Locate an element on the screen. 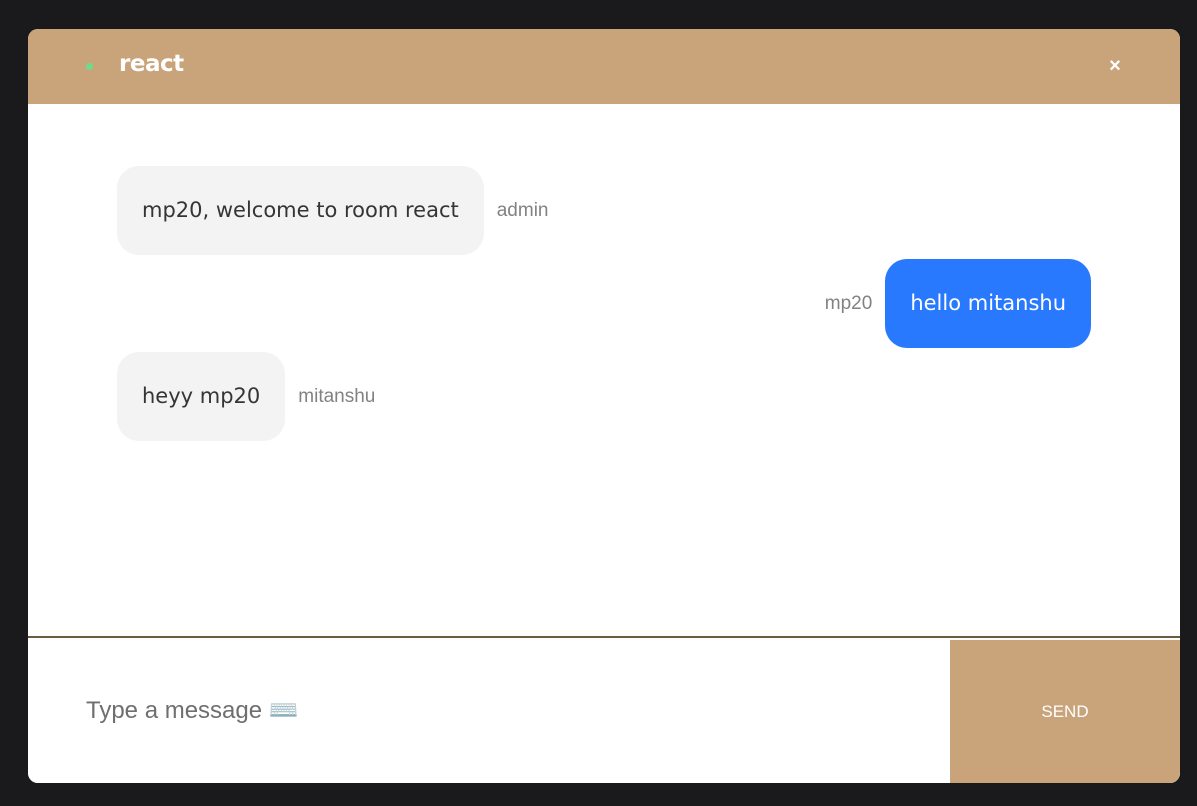  message-item: heyy mp20 mitanshu is located at coordinates (246, 396).